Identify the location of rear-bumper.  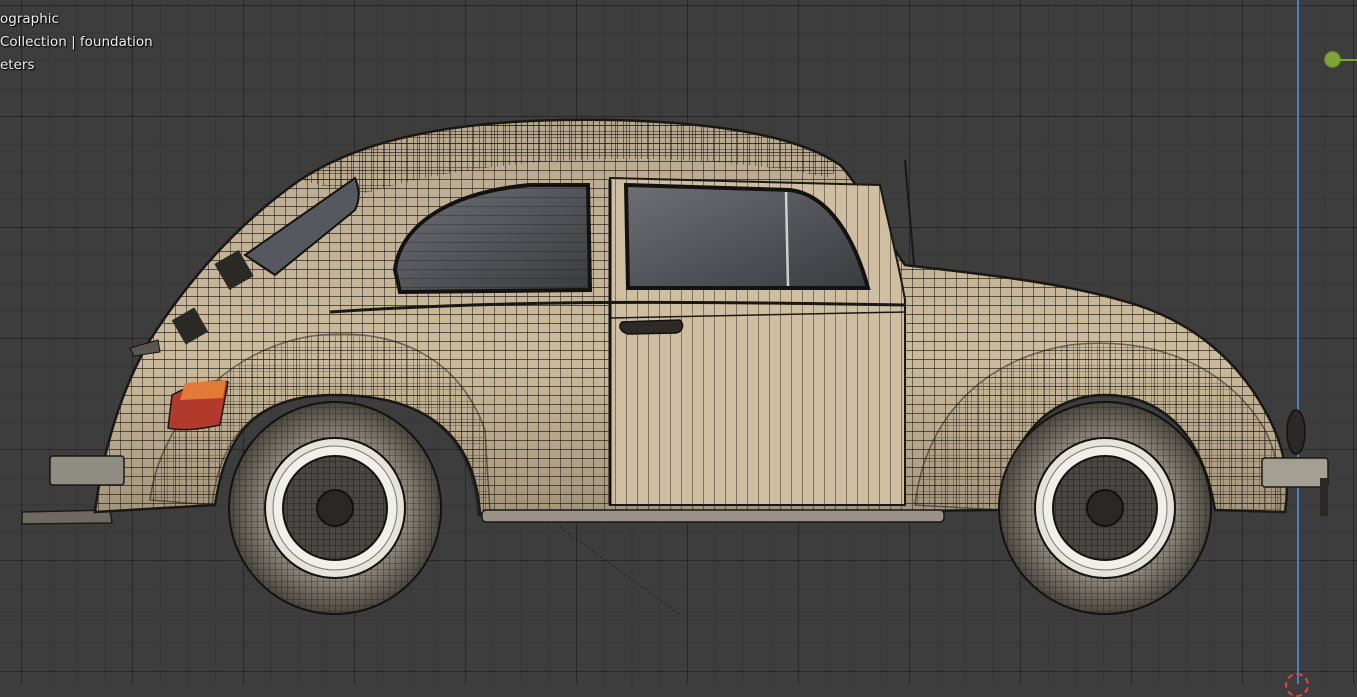
(87, 470).